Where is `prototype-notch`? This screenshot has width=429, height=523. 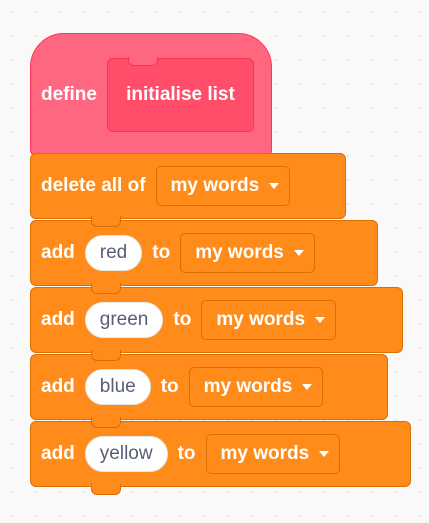
prototype-notch is located at coordinates (142, 61).